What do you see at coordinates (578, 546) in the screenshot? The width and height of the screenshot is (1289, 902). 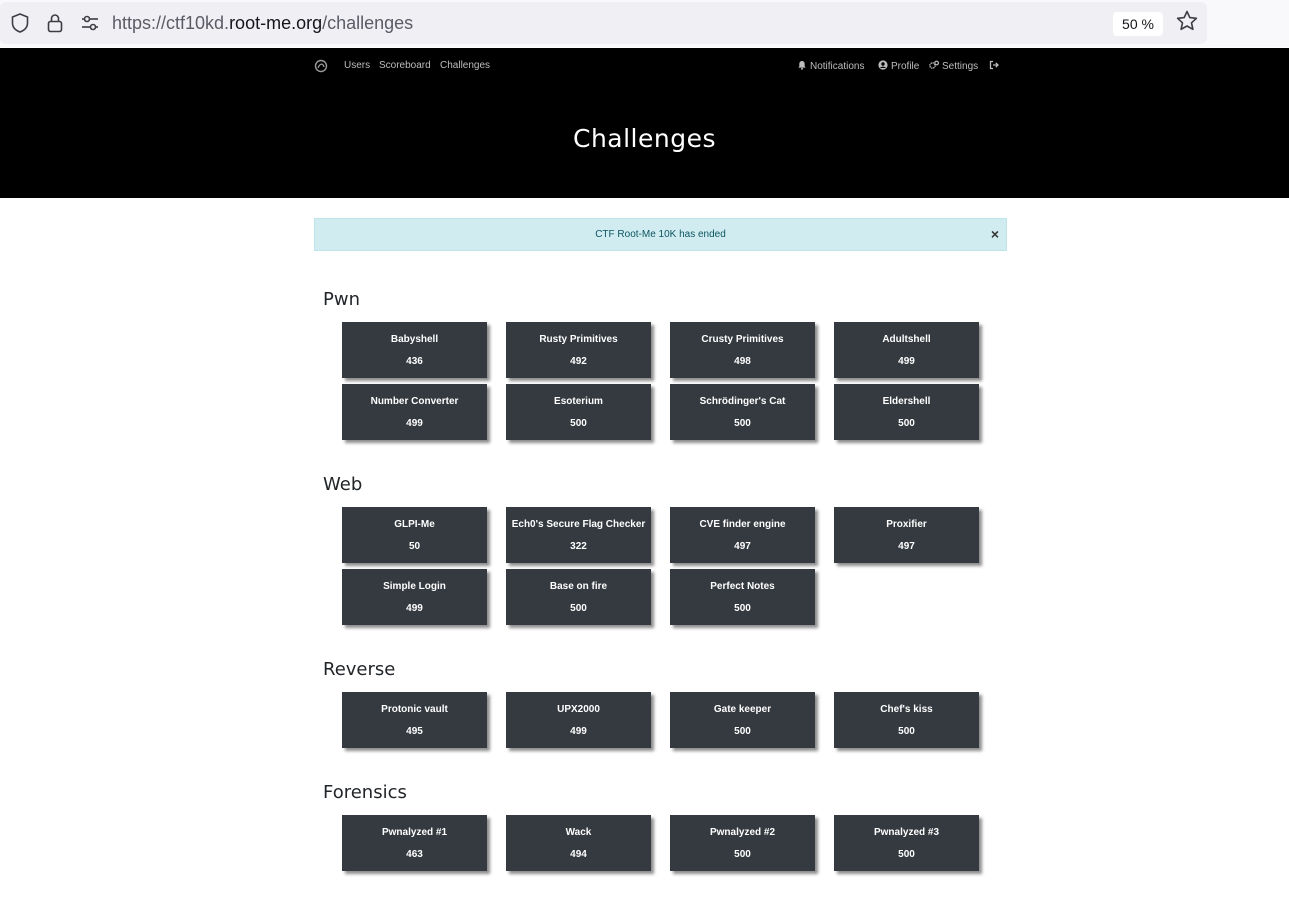 I see `challenge-points: 322` at bounding box center [578, 546].